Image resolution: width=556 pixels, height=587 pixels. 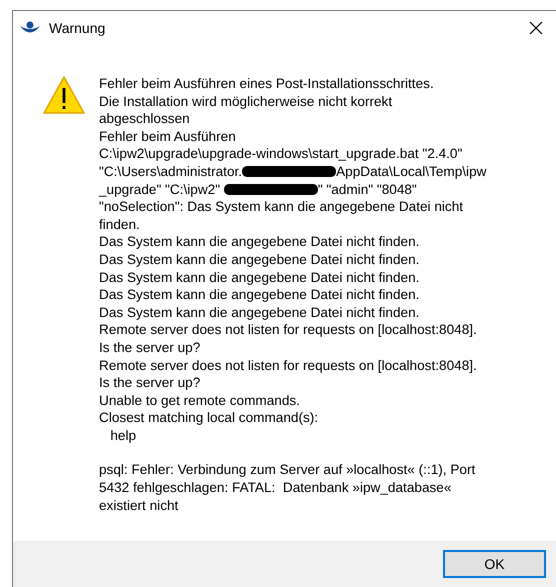 I want to click on message-text: _upgrade" "C:\ipw2", so click(x=160, y=189).